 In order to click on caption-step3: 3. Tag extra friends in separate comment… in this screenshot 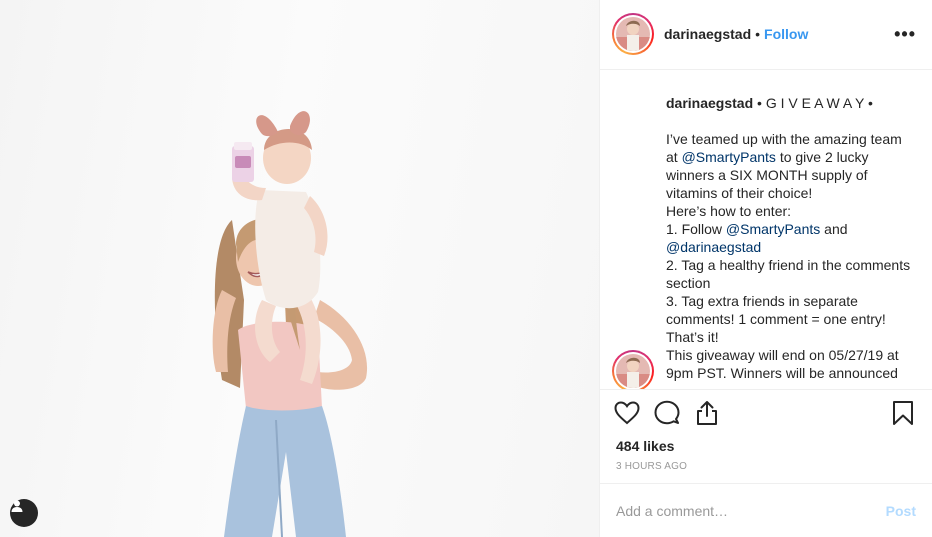, I will do `click(776, 318)`.